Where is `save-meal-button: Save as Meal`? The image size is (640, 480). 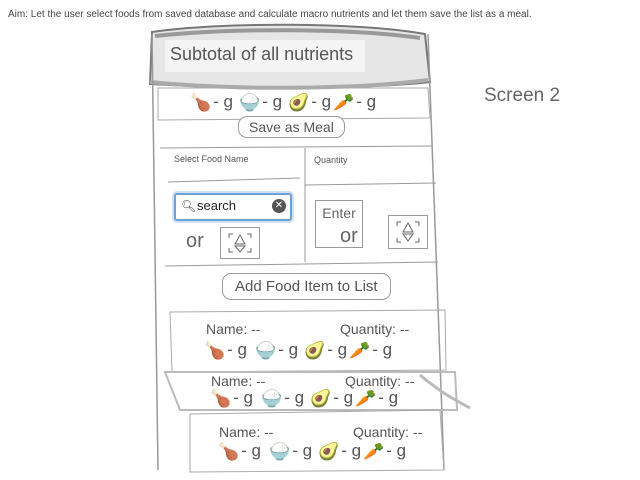 save-meal-button: Save as Meal is located at coordinates (291, 127).